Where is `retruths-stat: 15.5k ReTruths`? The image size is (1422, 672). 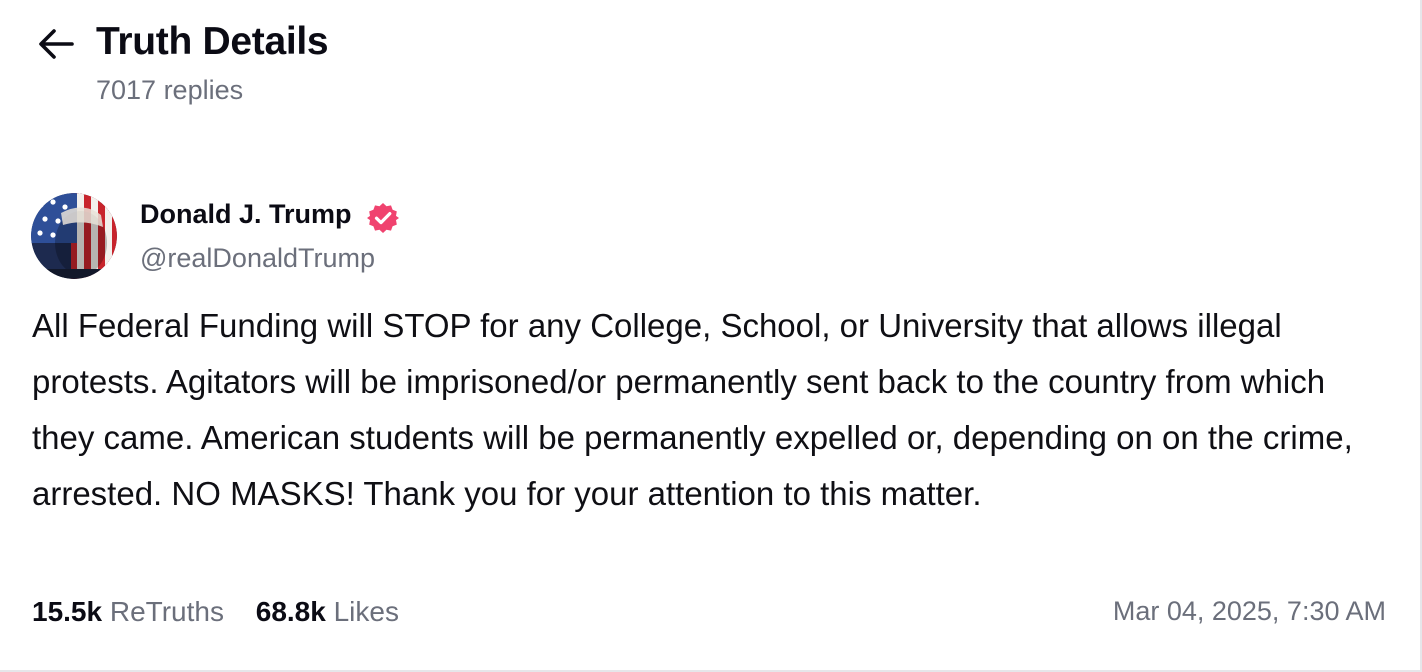
retruths-stat: 15.5k ReTruths is located at coordinates (128, 612).